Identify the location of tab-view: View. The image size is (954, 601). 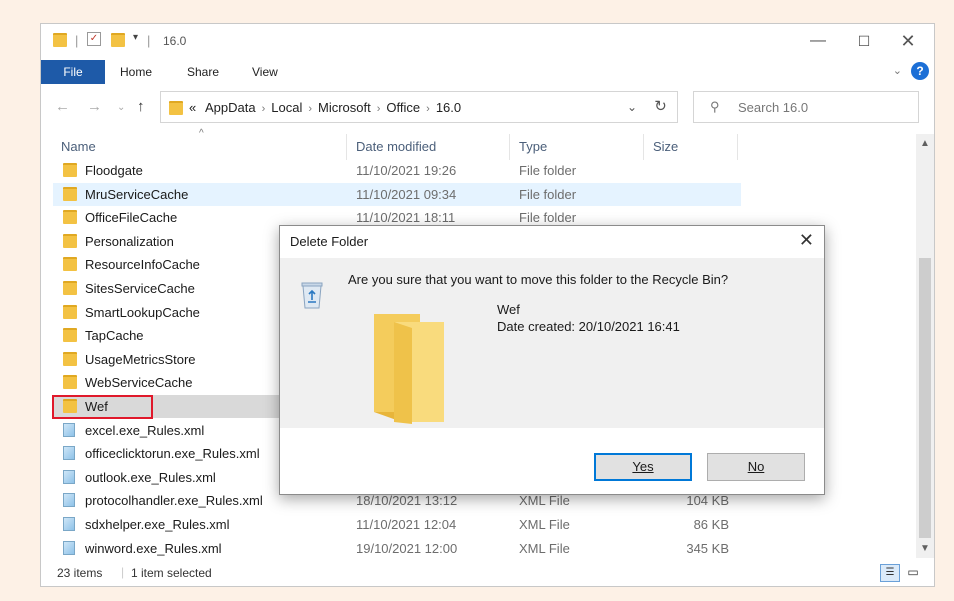
(265, 72).